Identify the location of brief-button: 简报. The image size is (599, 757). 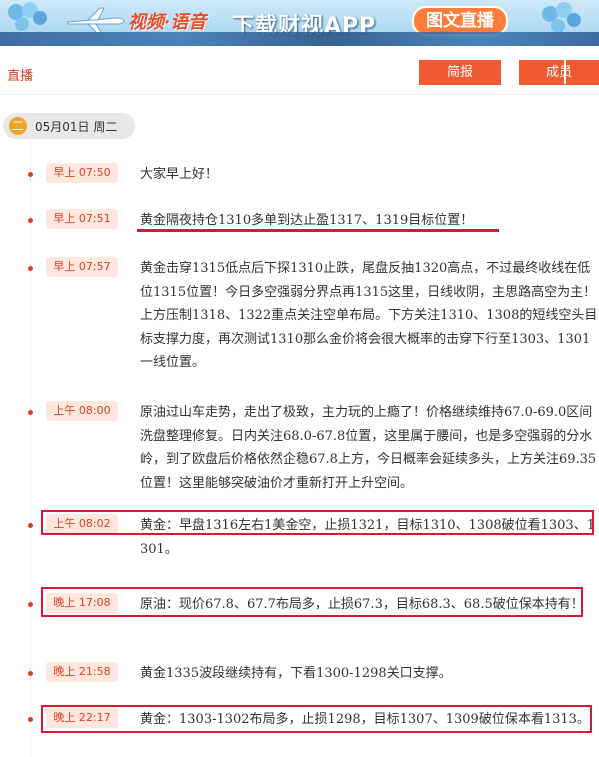
(460, 72).